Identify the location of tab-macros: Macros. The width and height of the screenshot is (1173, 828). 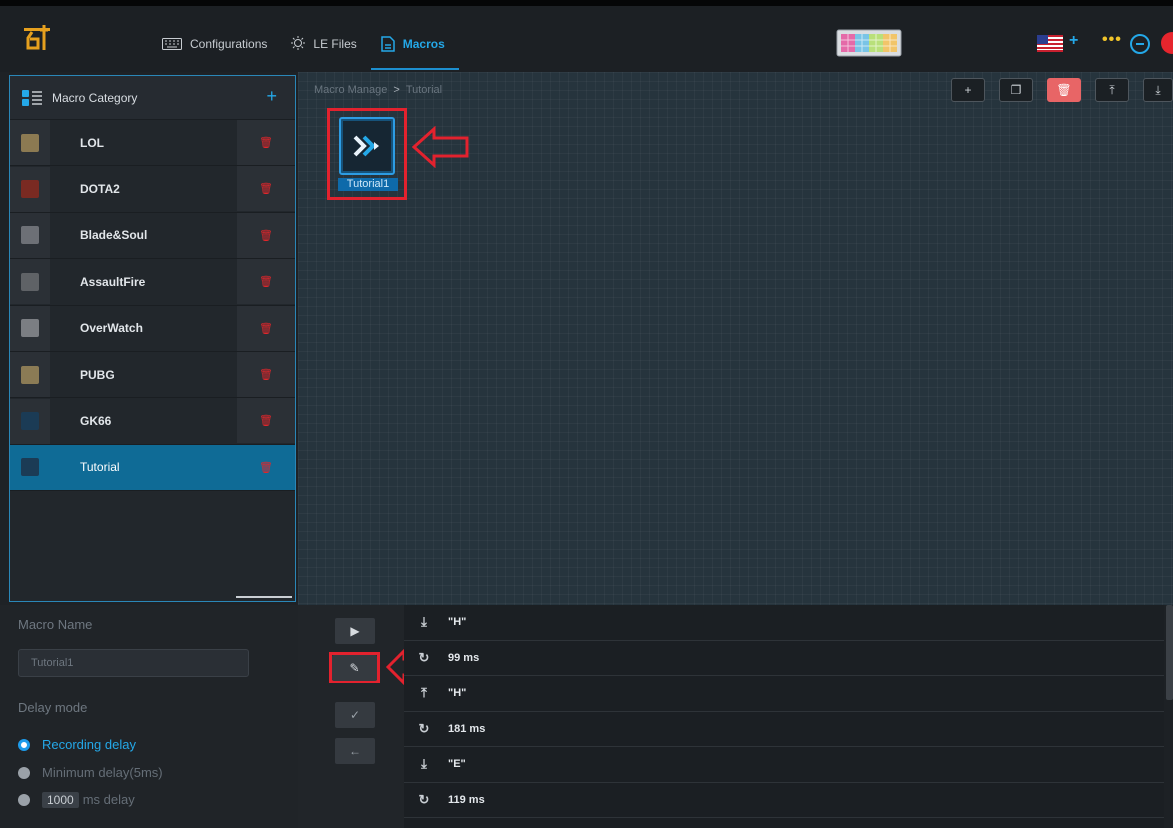
(414, 51).